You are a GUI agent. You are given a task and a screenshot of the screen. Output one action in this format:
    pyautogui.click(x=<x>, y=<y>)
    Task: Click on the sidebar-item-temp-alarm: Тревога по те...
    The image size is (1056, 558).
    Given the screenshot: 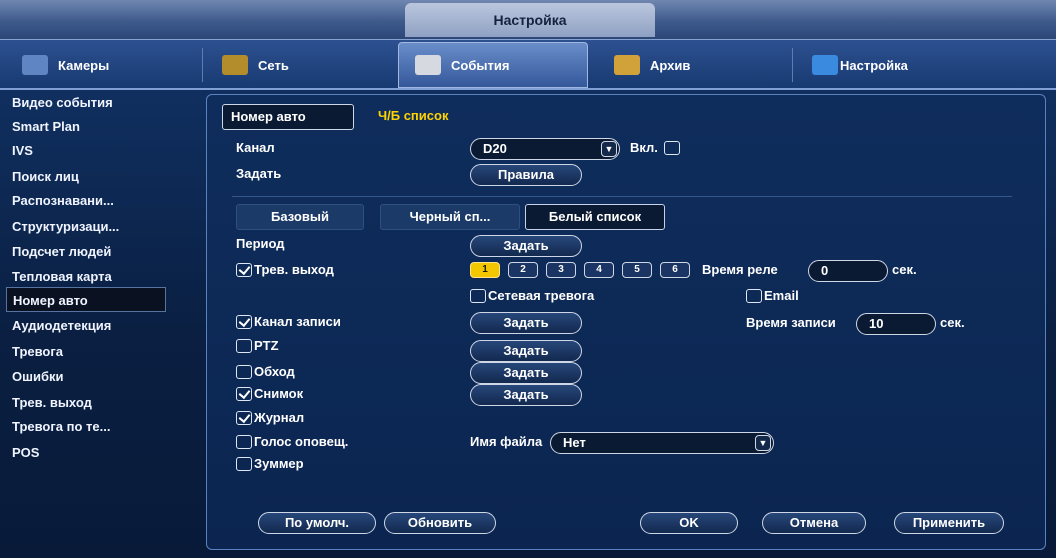 What is the action you would take?
    pyautogui.click(x=86, y=426)
    